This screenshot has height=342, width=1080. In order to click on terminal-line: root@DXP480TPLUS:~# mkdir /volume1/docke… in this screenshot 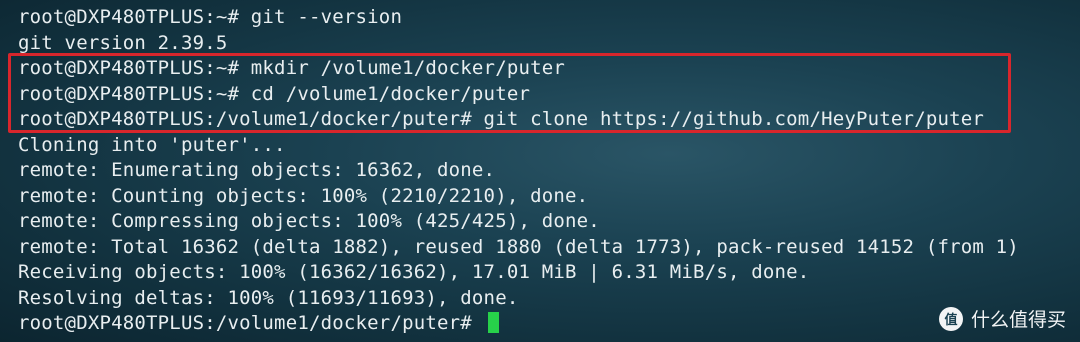, I will do `click(292, 68)`.